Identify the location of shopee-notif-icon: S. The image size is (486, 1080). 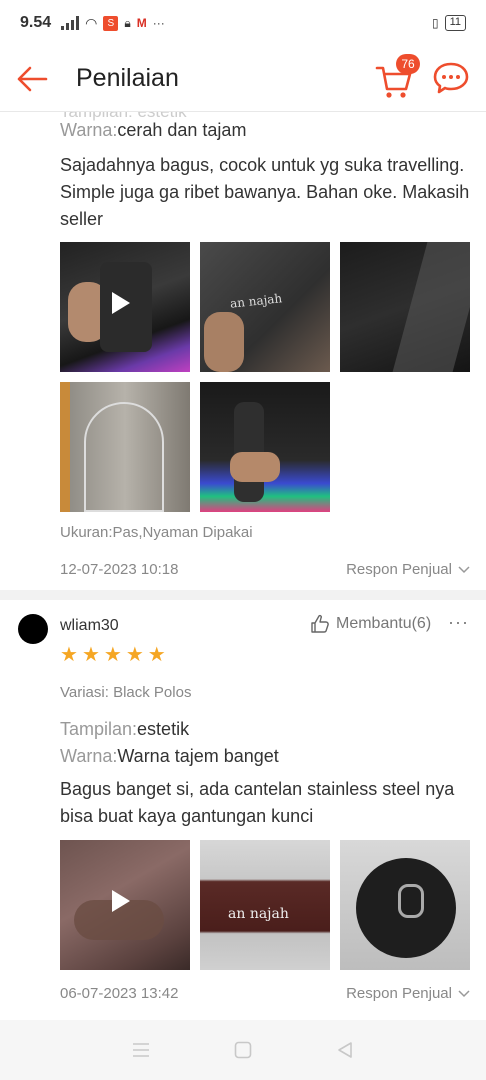
(111, 23).